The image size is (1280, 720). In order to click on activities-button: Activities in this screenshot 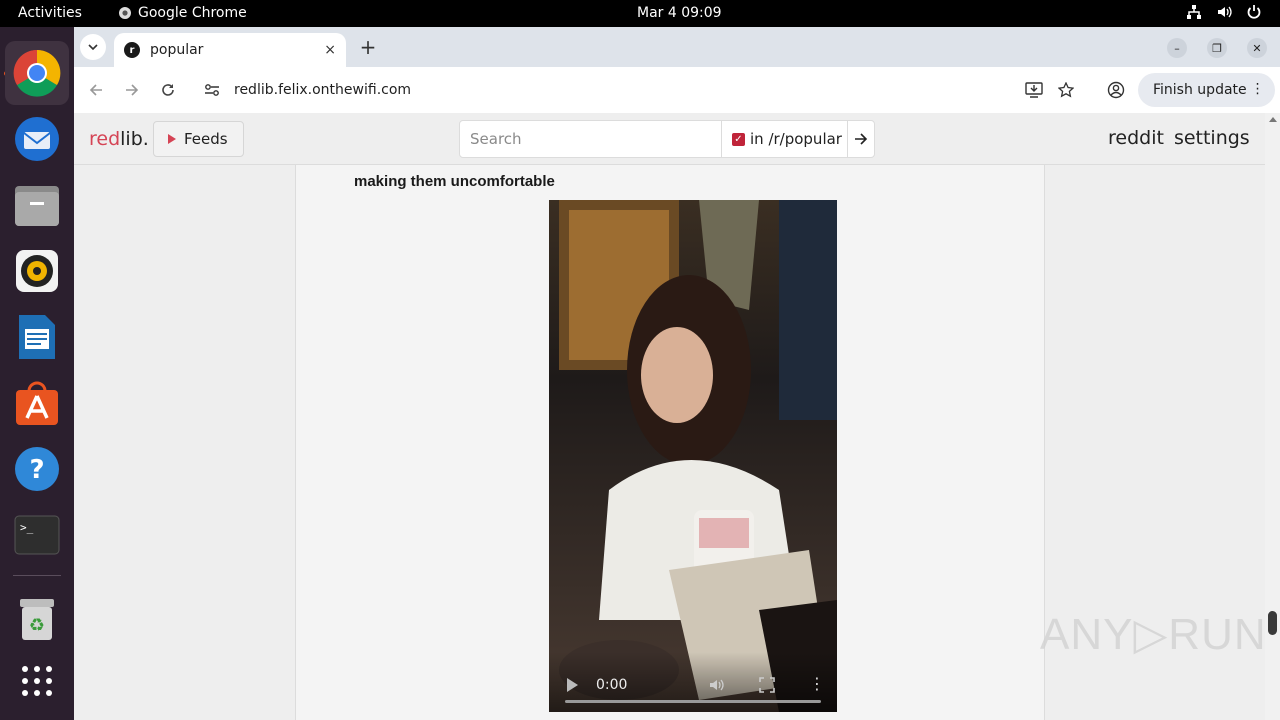, I will do `click(50, 13)`.